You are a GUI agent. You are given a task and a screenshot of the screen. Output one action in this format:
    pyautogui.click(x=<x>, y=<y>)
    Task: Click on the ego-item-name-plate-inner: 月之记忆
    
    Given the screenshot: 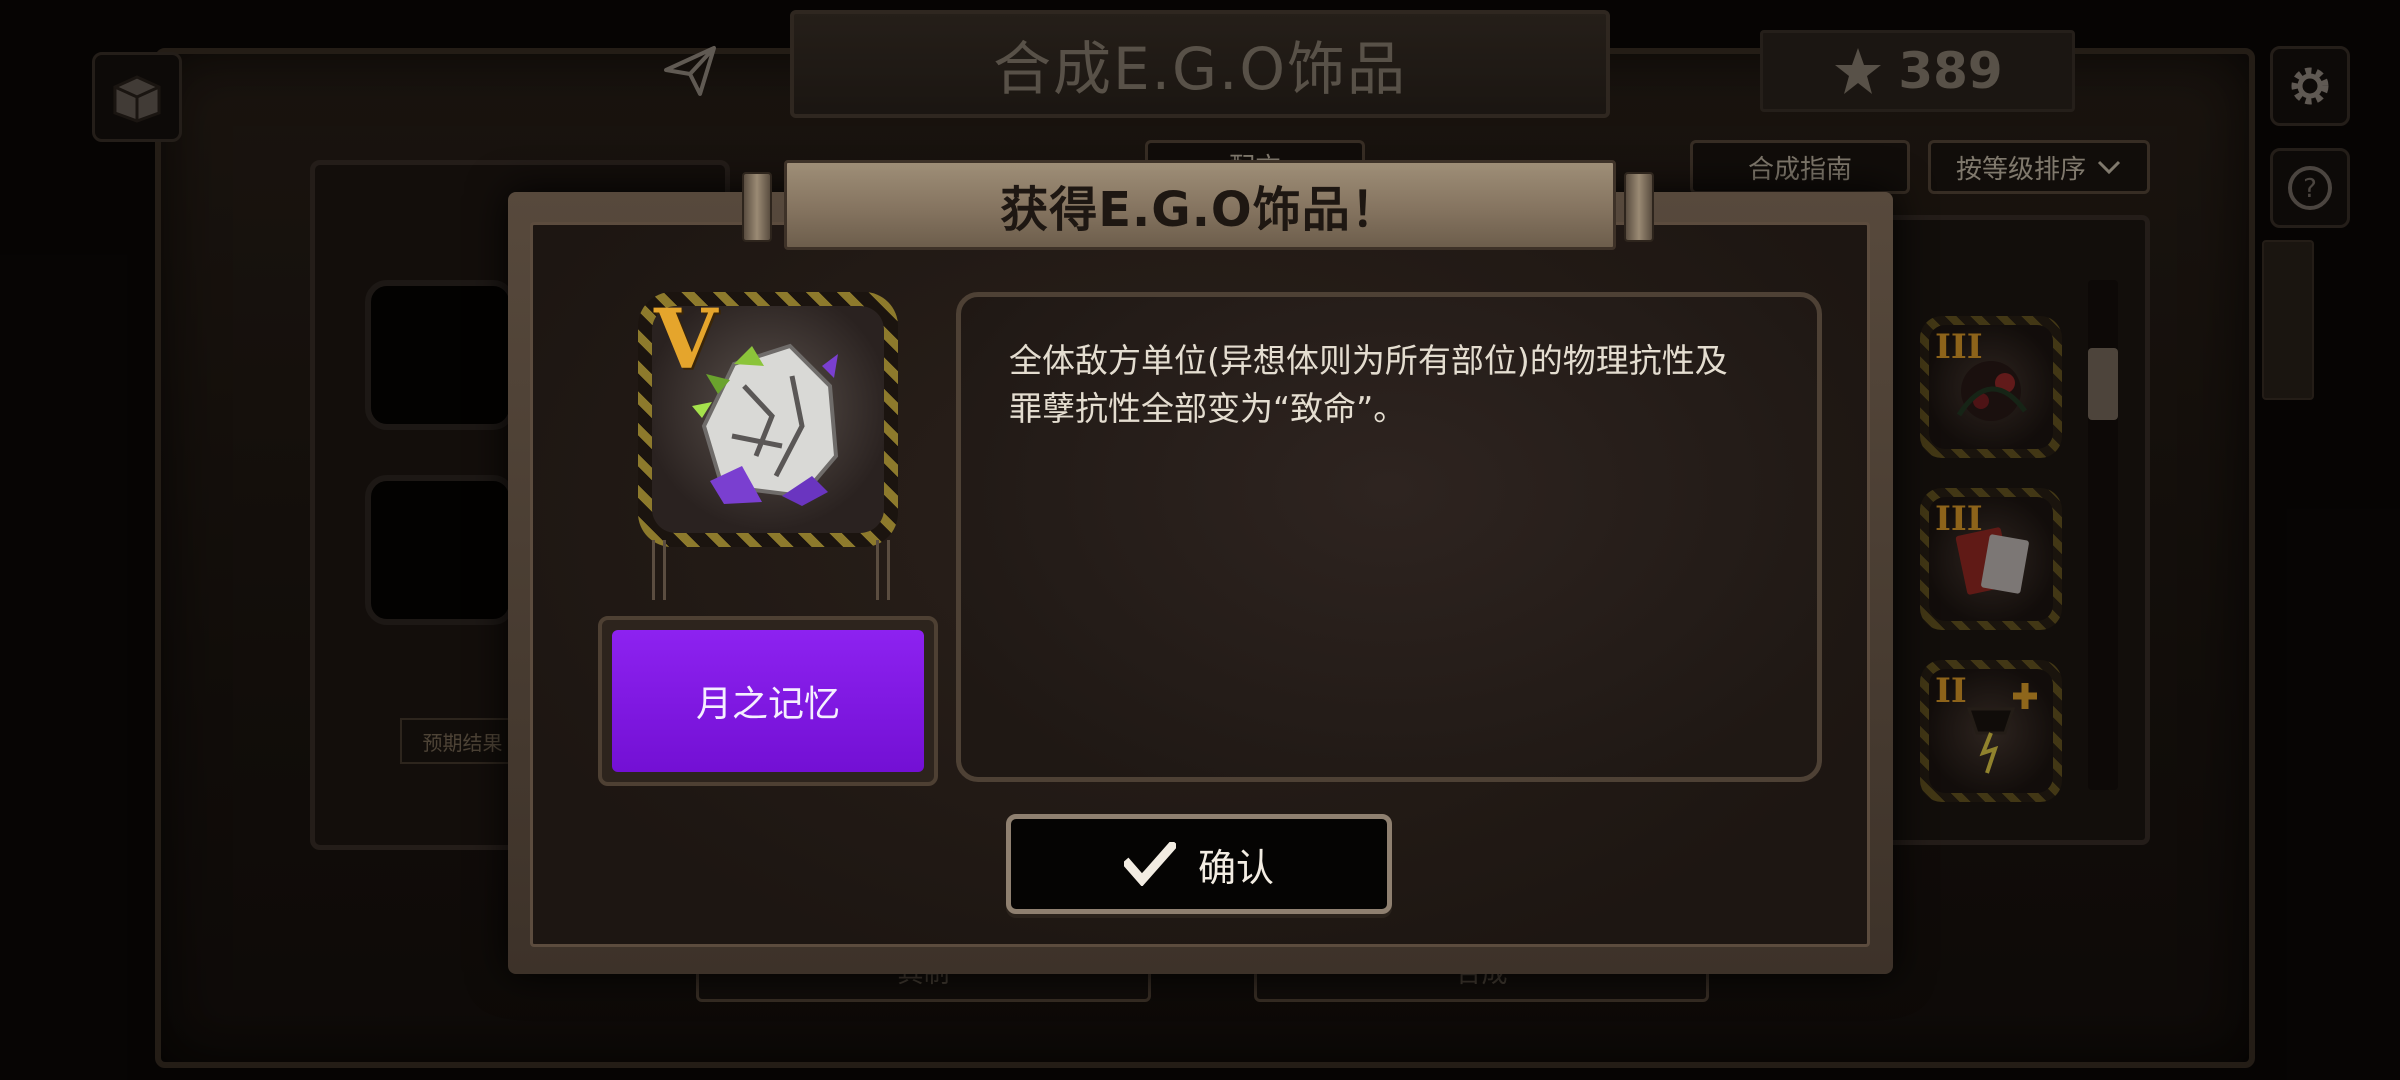 What is the action you would take?
    pyautogui.click(x=768, y=701)
    